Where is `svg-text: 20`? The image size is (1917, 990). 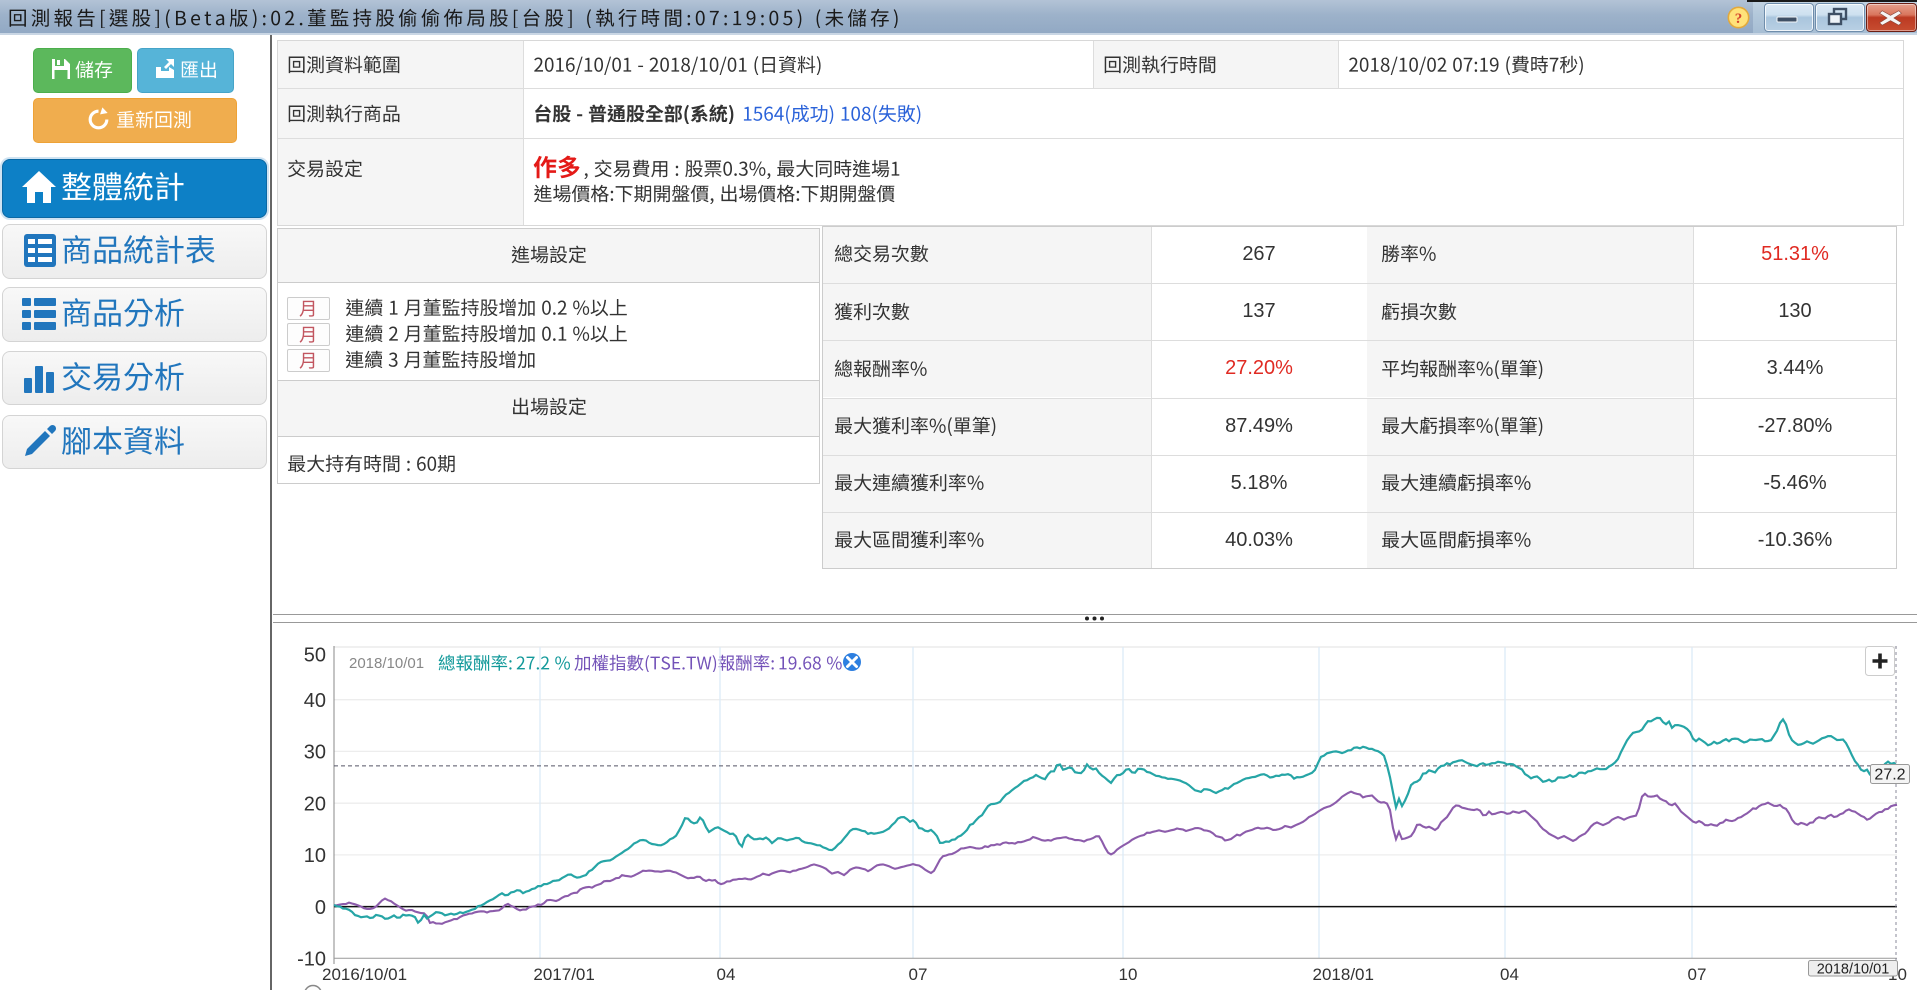
svg-text: 20 is located at coordinates (315, 804).